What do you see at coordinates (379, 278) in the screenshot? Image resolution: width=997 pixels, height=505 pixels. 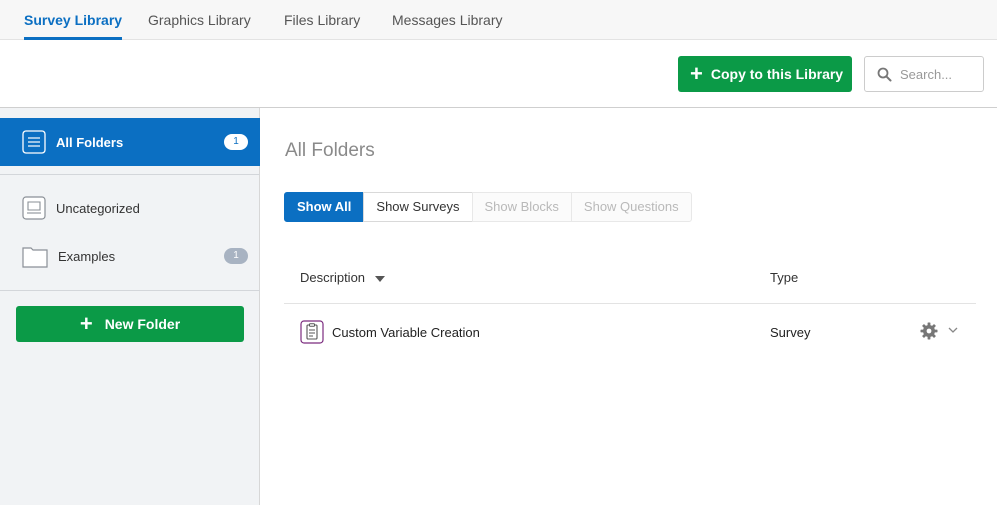 I see `sort-caret-down-icon` at bounding box center [379, 278].